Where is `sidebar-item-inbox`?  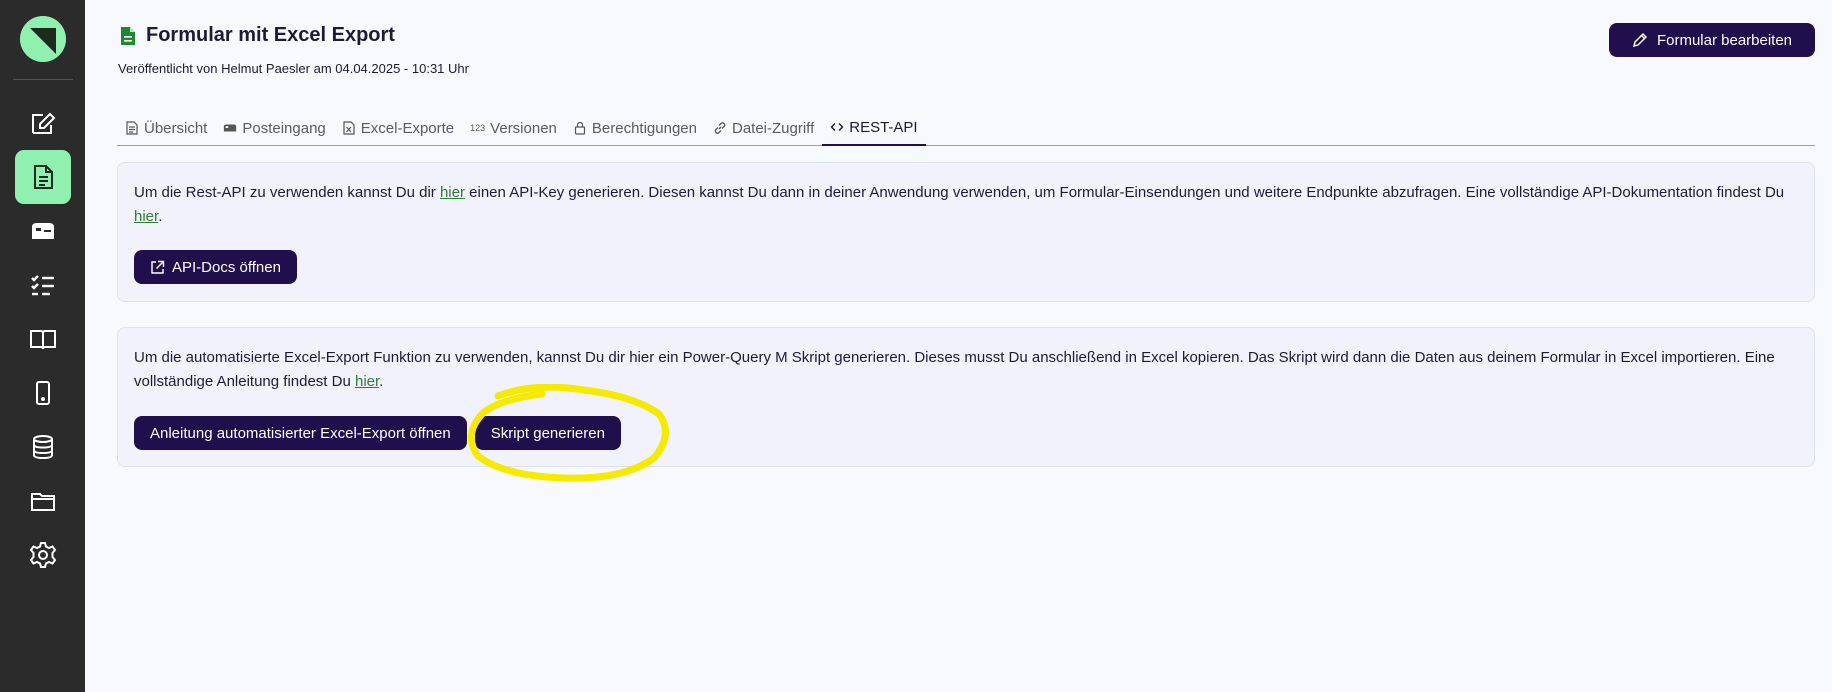
sidebar-item-inbox is located at coordinates (43, 231).